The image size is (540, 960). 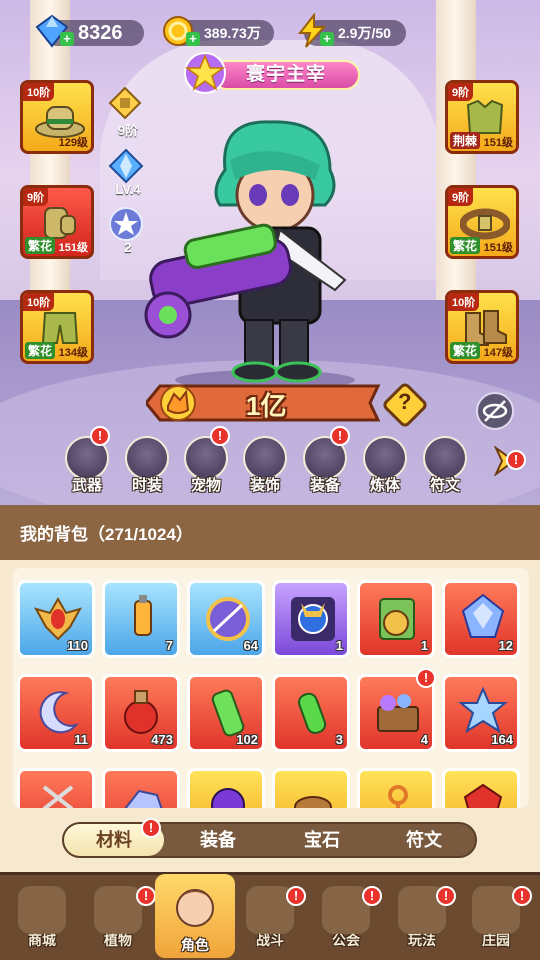 I want to click on combat-power-banner: 1亿, so click(x=265, y=403).